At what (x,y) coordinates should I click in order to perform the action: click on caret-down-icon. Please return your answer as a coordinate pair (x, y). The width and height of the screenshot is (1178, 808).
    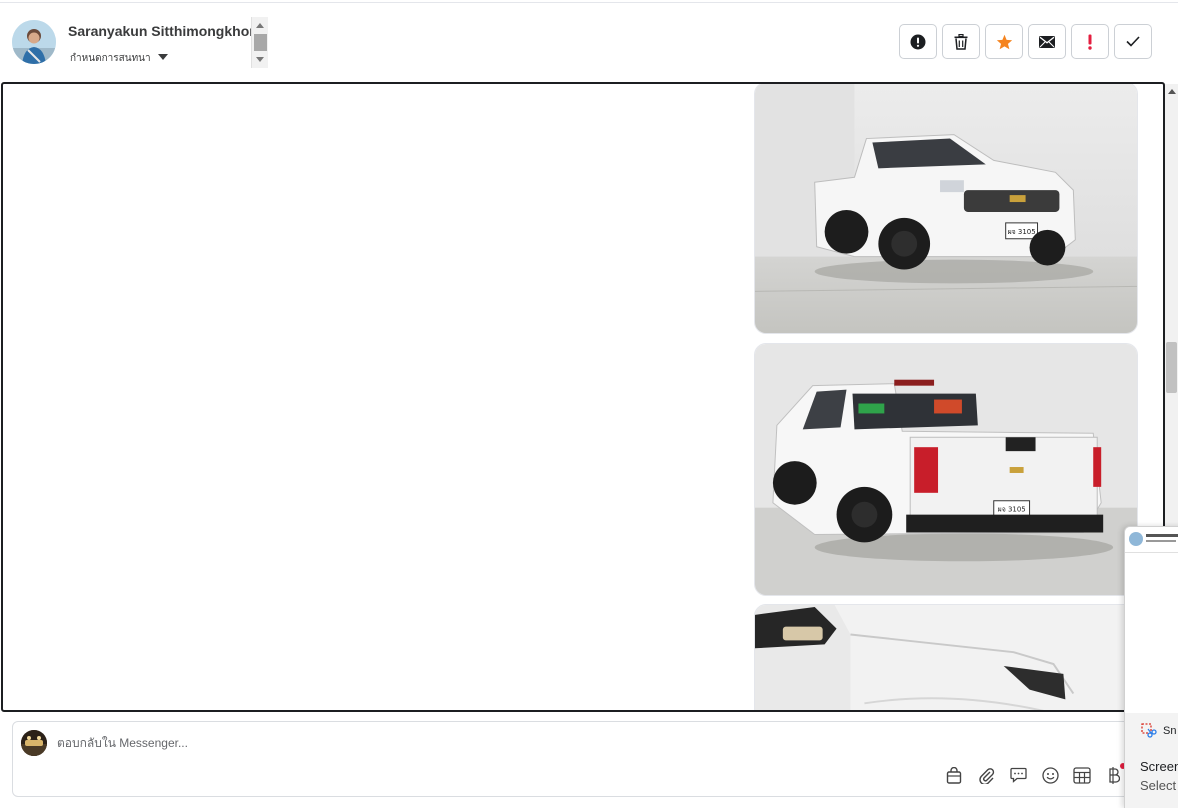
    Looking at the image, I should click on (163, 57).